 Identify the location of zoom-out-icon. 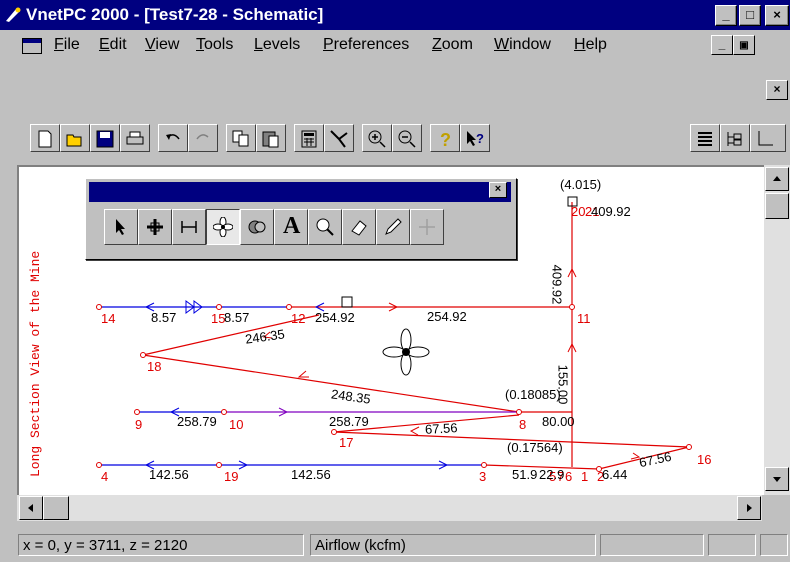
(407, 139).